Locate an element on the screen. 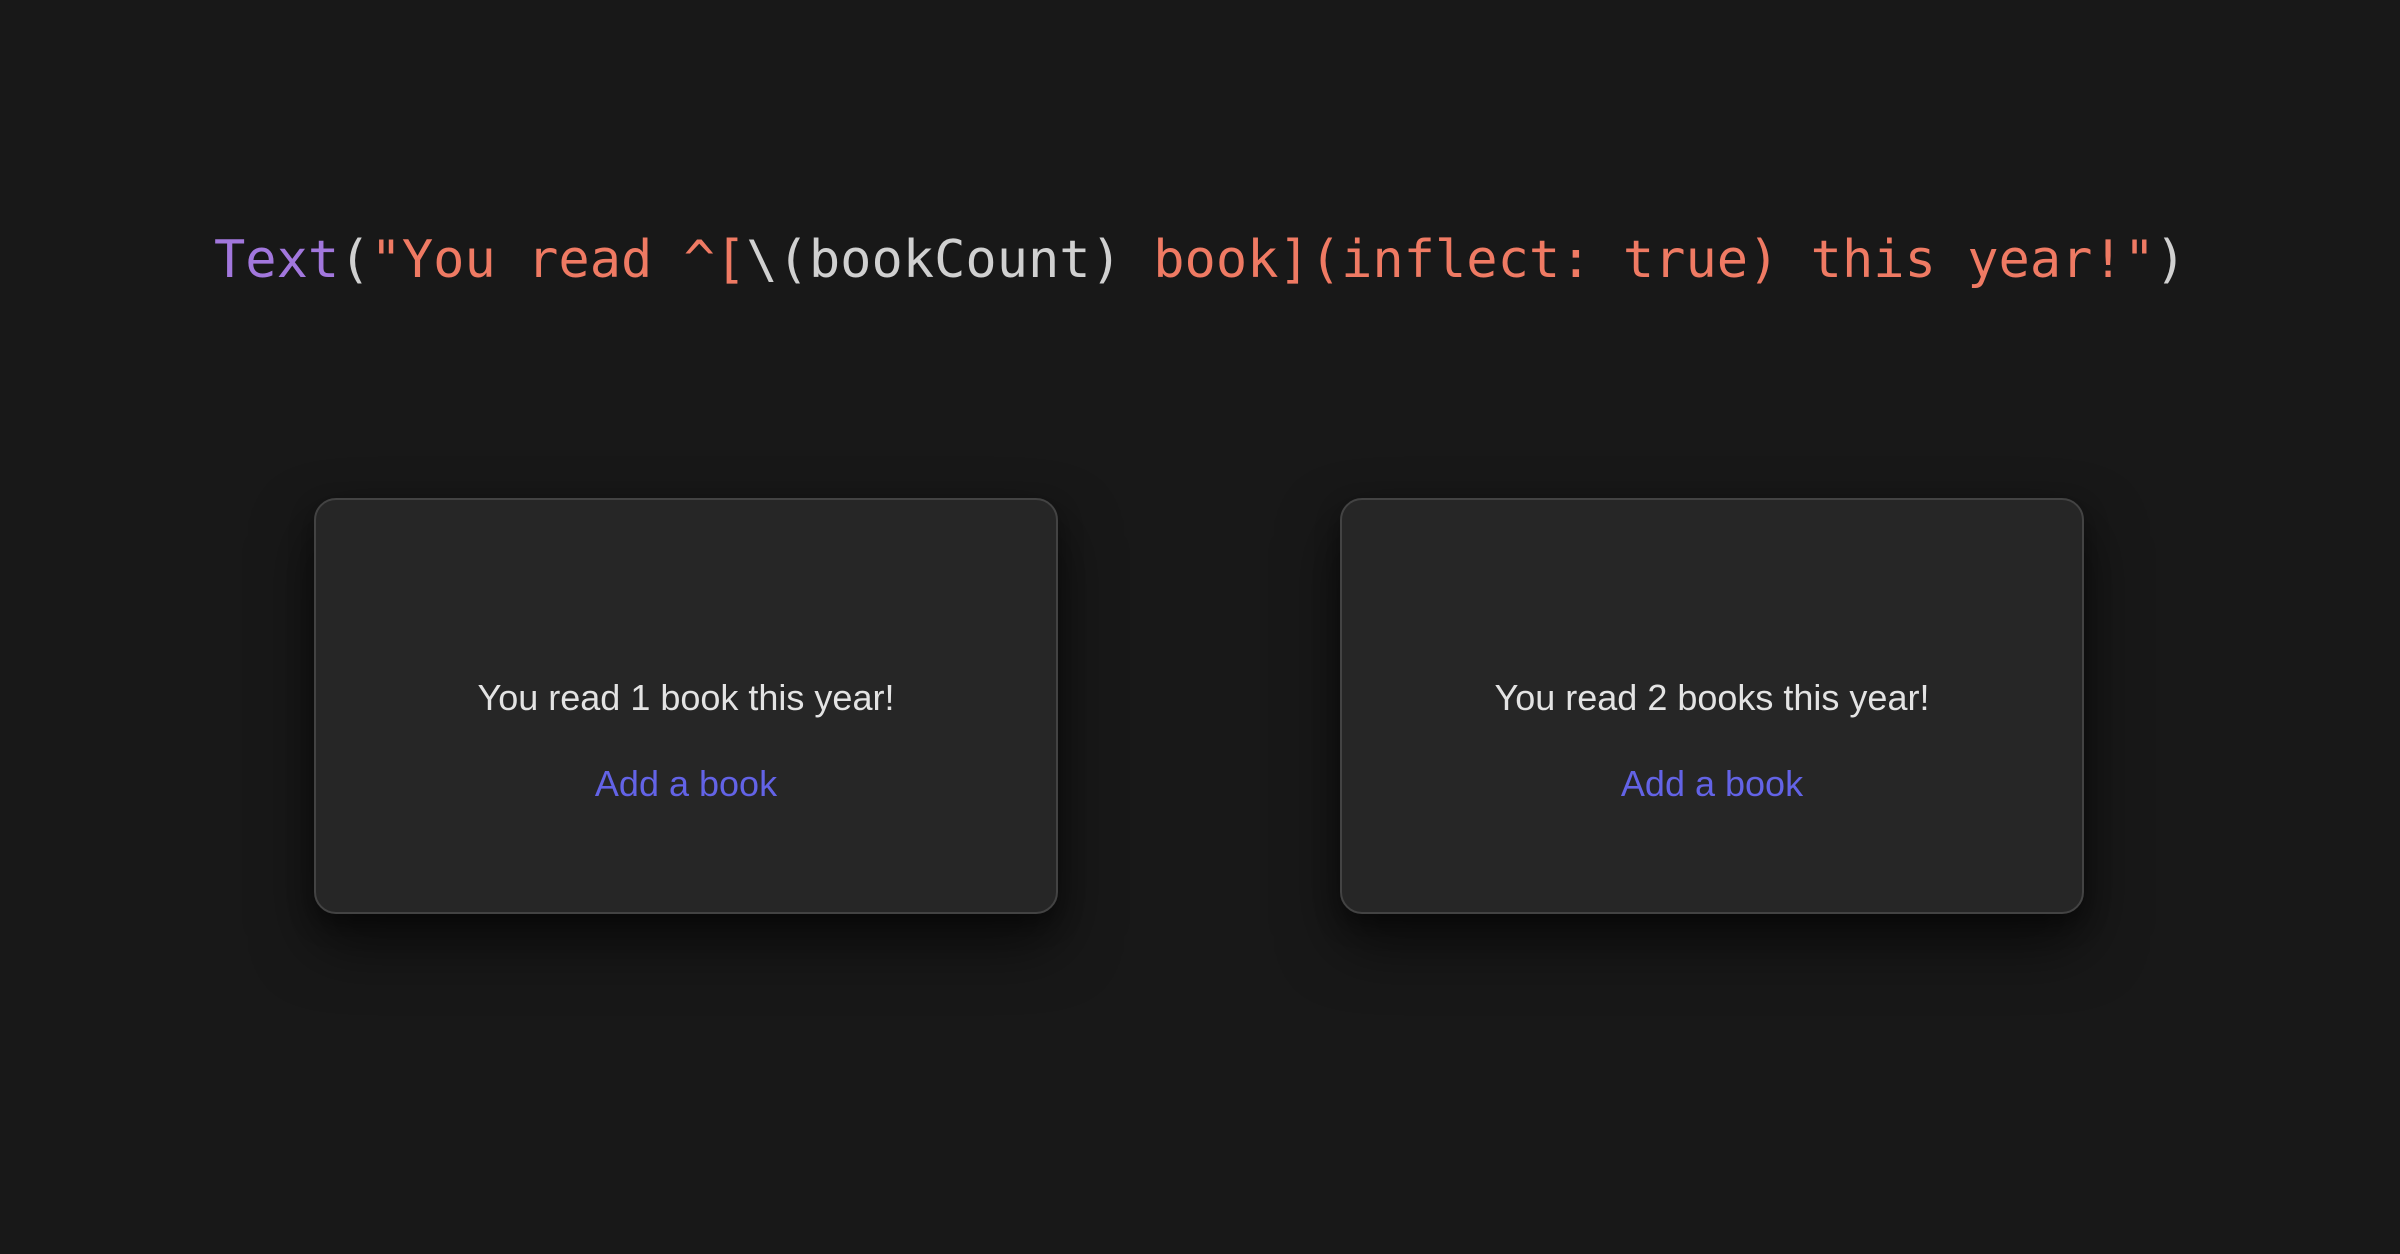 Image resolution: width=2400 pixels, height=1254 pixels. preview-card-two-books: You read 2 books this year! Add a book is located at coordinates (1712, 706).